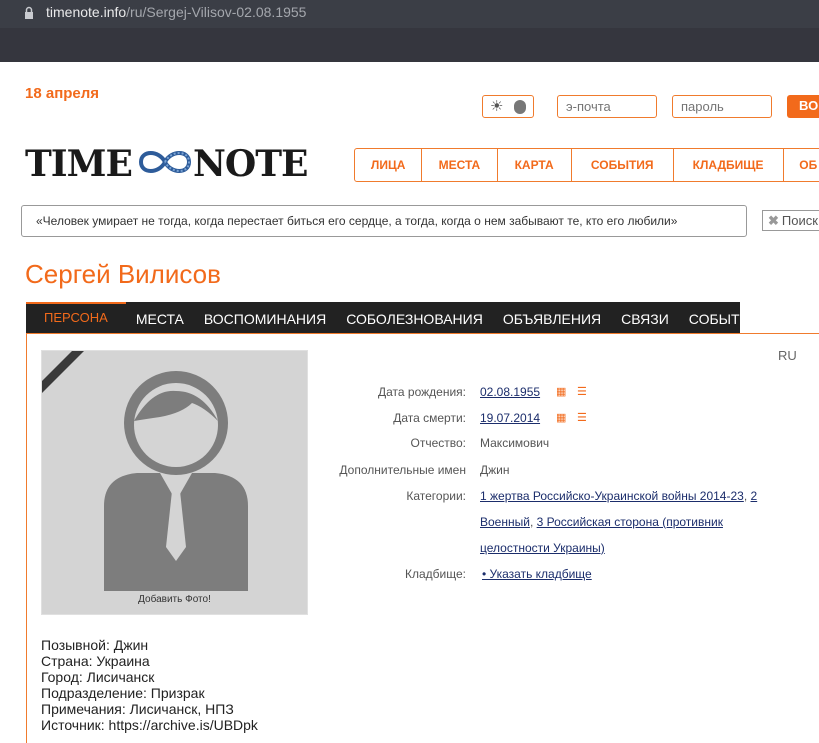 The image size is (819, 743). I want to click on main-nav: ЛИЦА МЕСТА КАРТА СОБЫТИЯ КЛАДБИЩЕ ОБ, so click(586, 165).